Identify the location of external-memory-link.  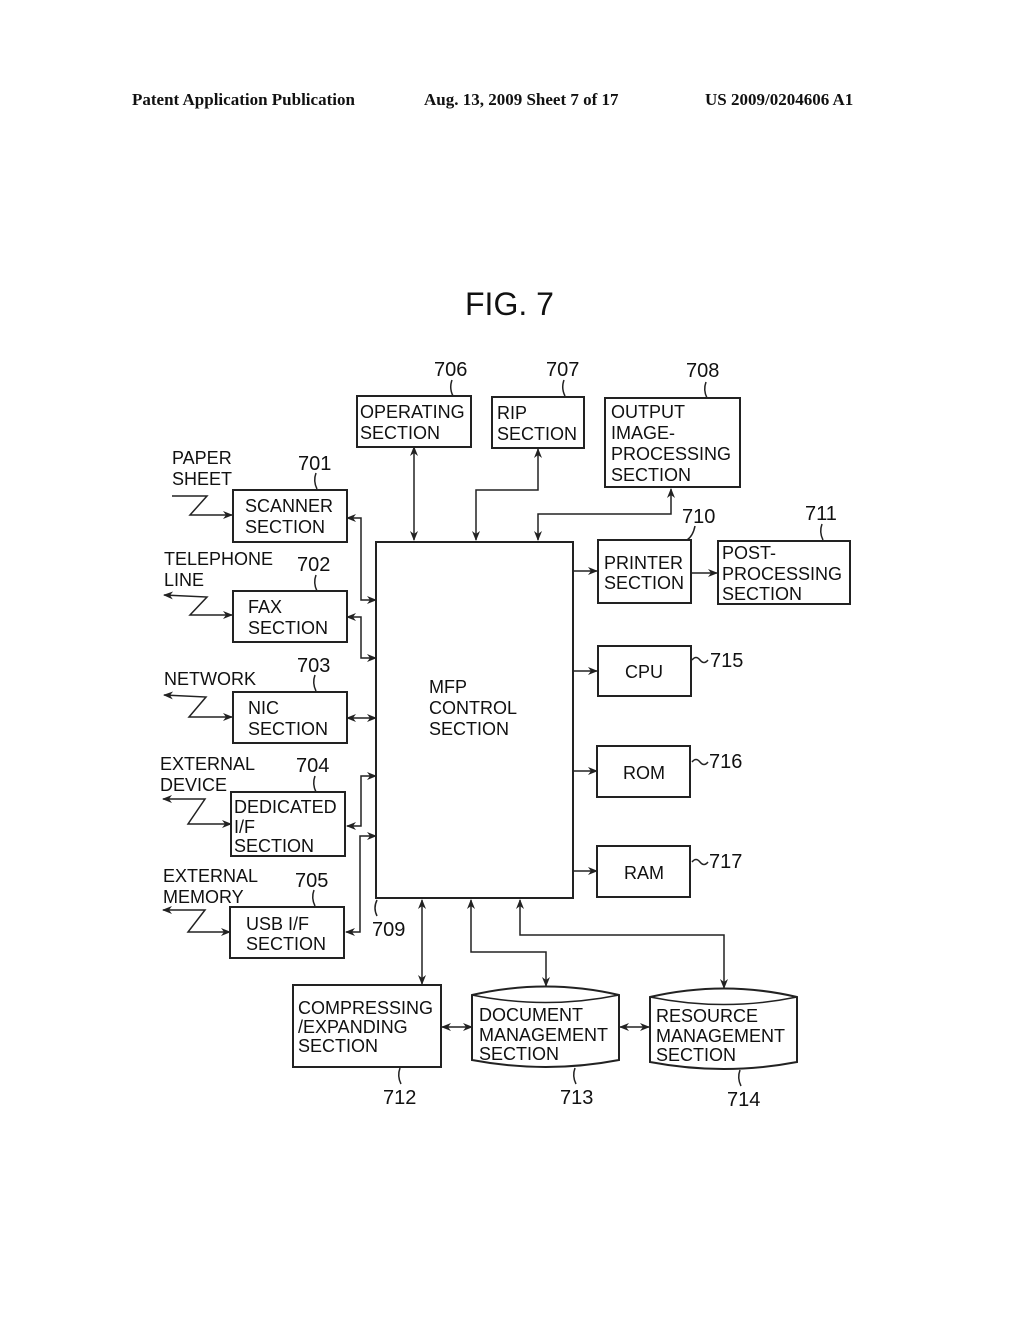
(196, 921).